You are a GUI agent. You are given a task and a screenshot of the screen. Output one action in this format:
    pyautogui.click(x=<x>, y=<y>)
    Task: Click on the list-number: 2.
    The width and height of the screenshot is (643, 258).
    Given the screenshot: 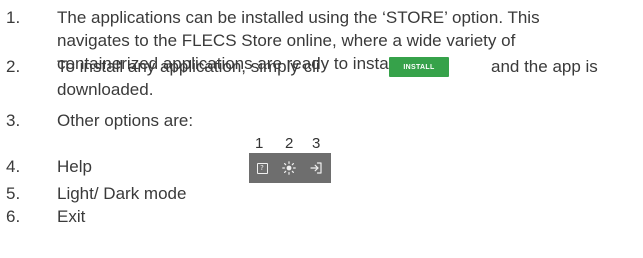 What is the action you would take?
    pyautogui.click(x=13, y=66)
    